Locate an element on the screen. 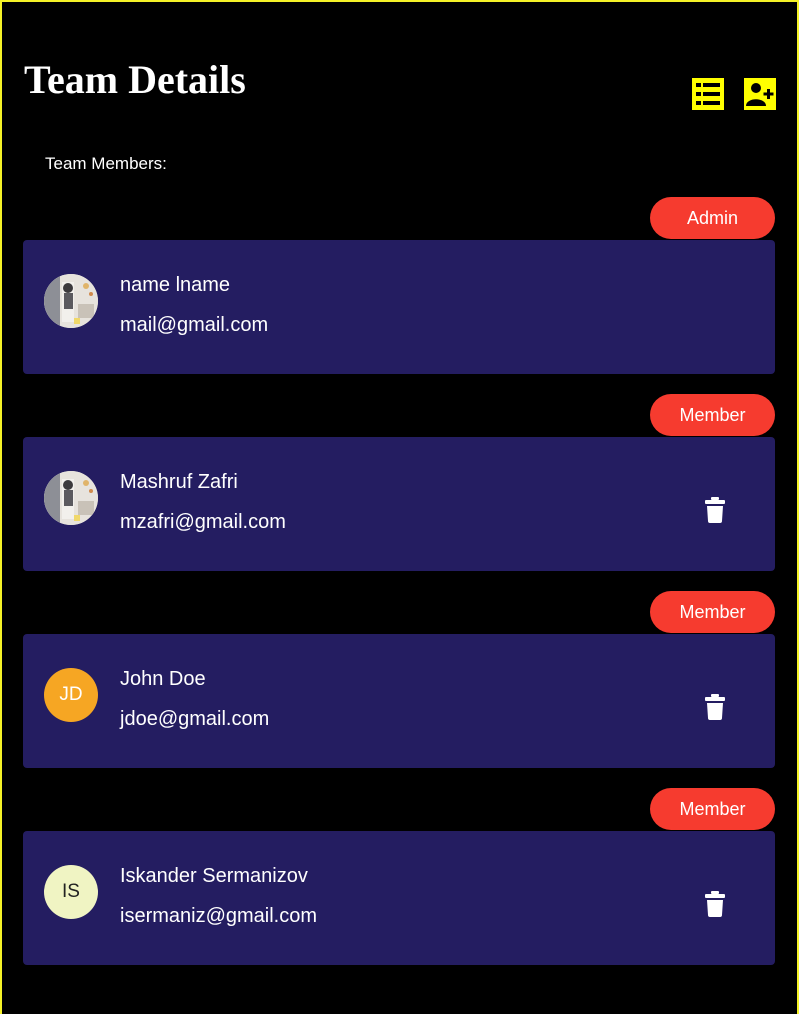  member-email: mzafri@gmail.com is located at coordinates (203, 522).